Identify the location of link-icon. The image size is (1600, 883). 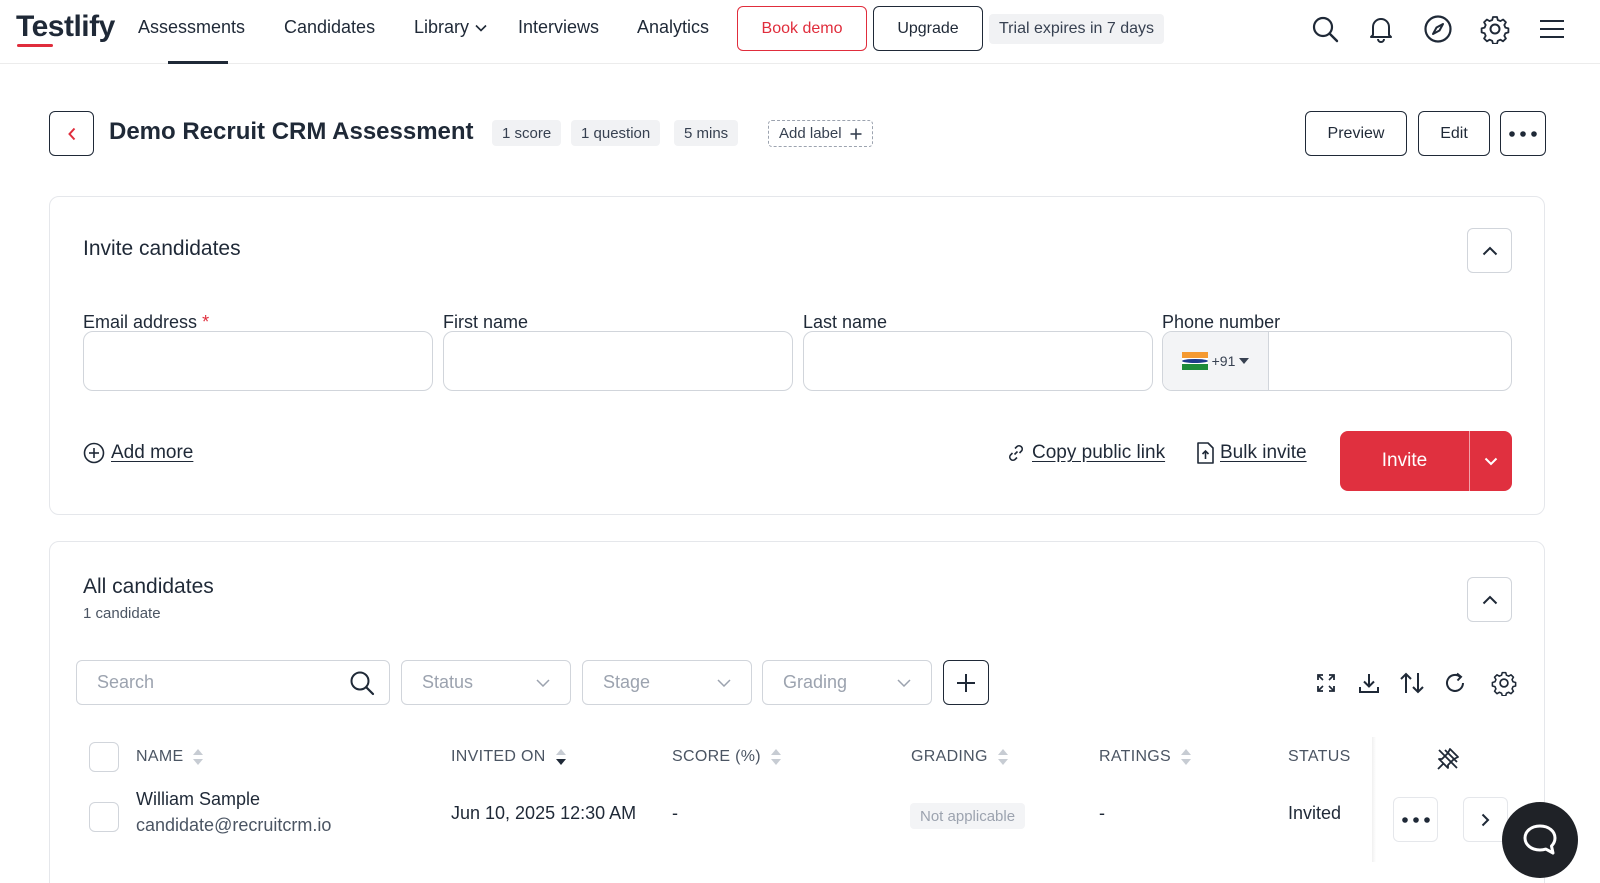
(1016, 453).